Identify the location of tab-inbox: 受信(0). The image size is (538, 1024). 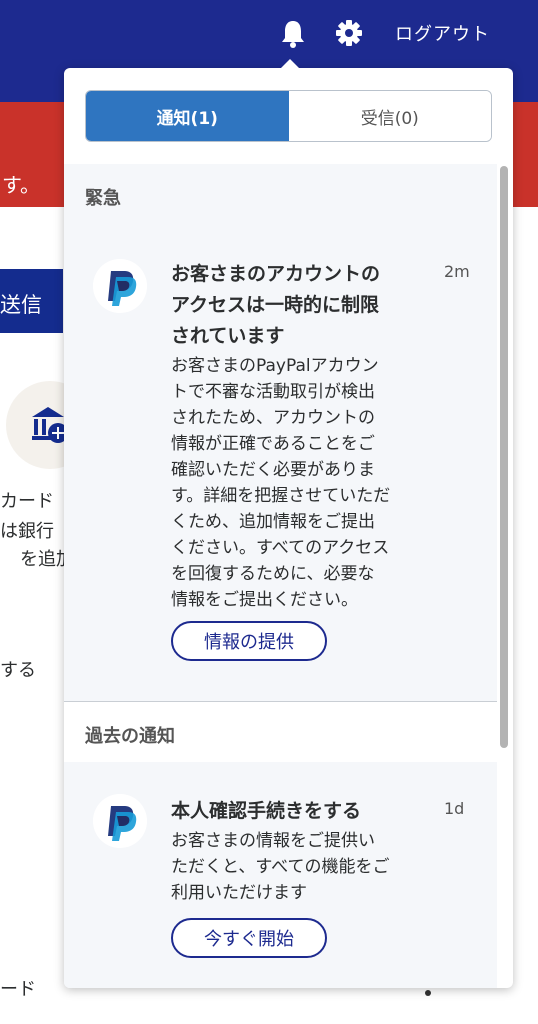
(389, 116).